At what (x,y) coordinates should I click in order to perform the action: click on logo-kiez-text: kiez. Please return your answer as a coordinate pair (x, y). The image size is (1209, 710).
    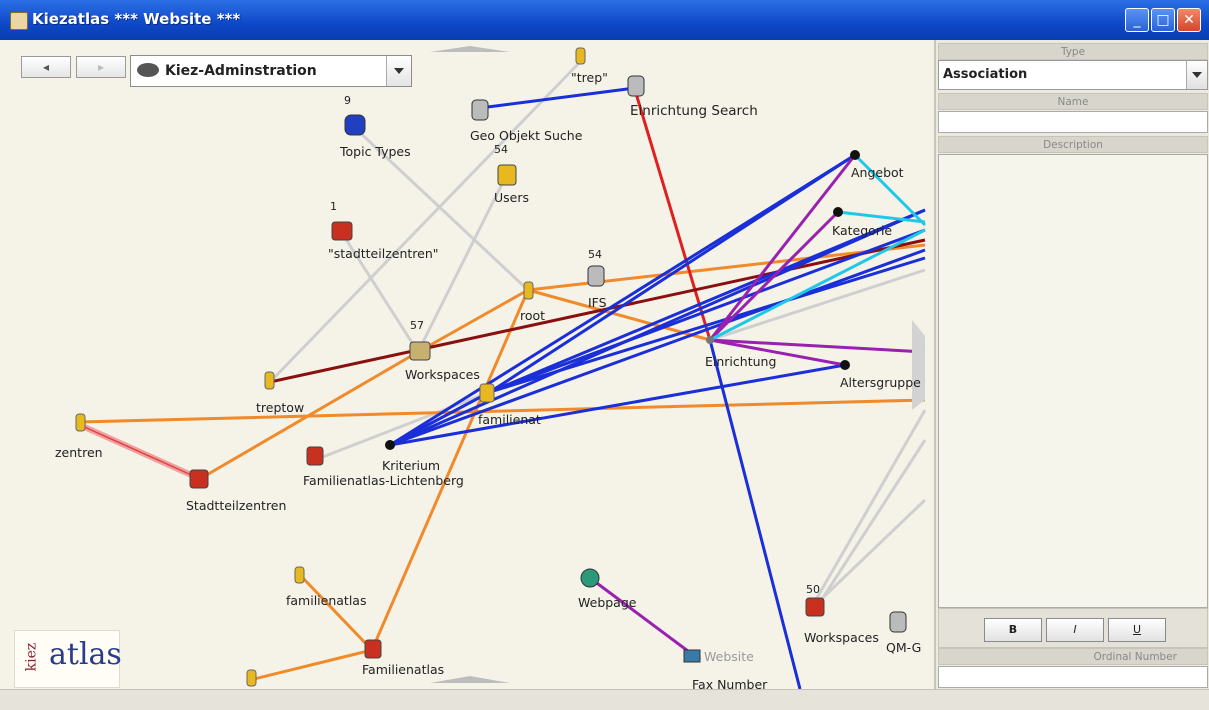
    Looking at the image, I should click on (31, 657).